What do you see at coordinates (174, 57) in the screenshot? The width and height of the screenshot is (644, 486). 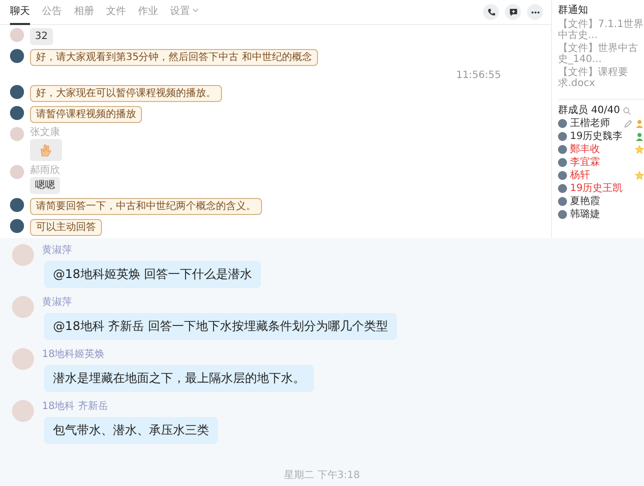 I see `message-bubble: 好，请大家观看到第35分钟，然后回答下中古 和中世纪的概念` at bounding box center [174, 57].